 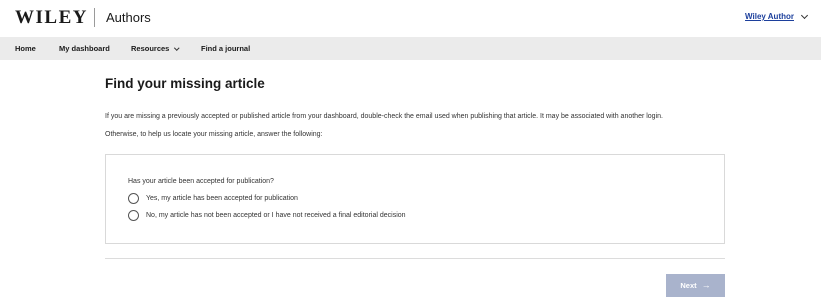 What do you see at coordinates (688, 285) in the screenshot?
I see `next-button-label: Next` at bounding box center [688, 285].